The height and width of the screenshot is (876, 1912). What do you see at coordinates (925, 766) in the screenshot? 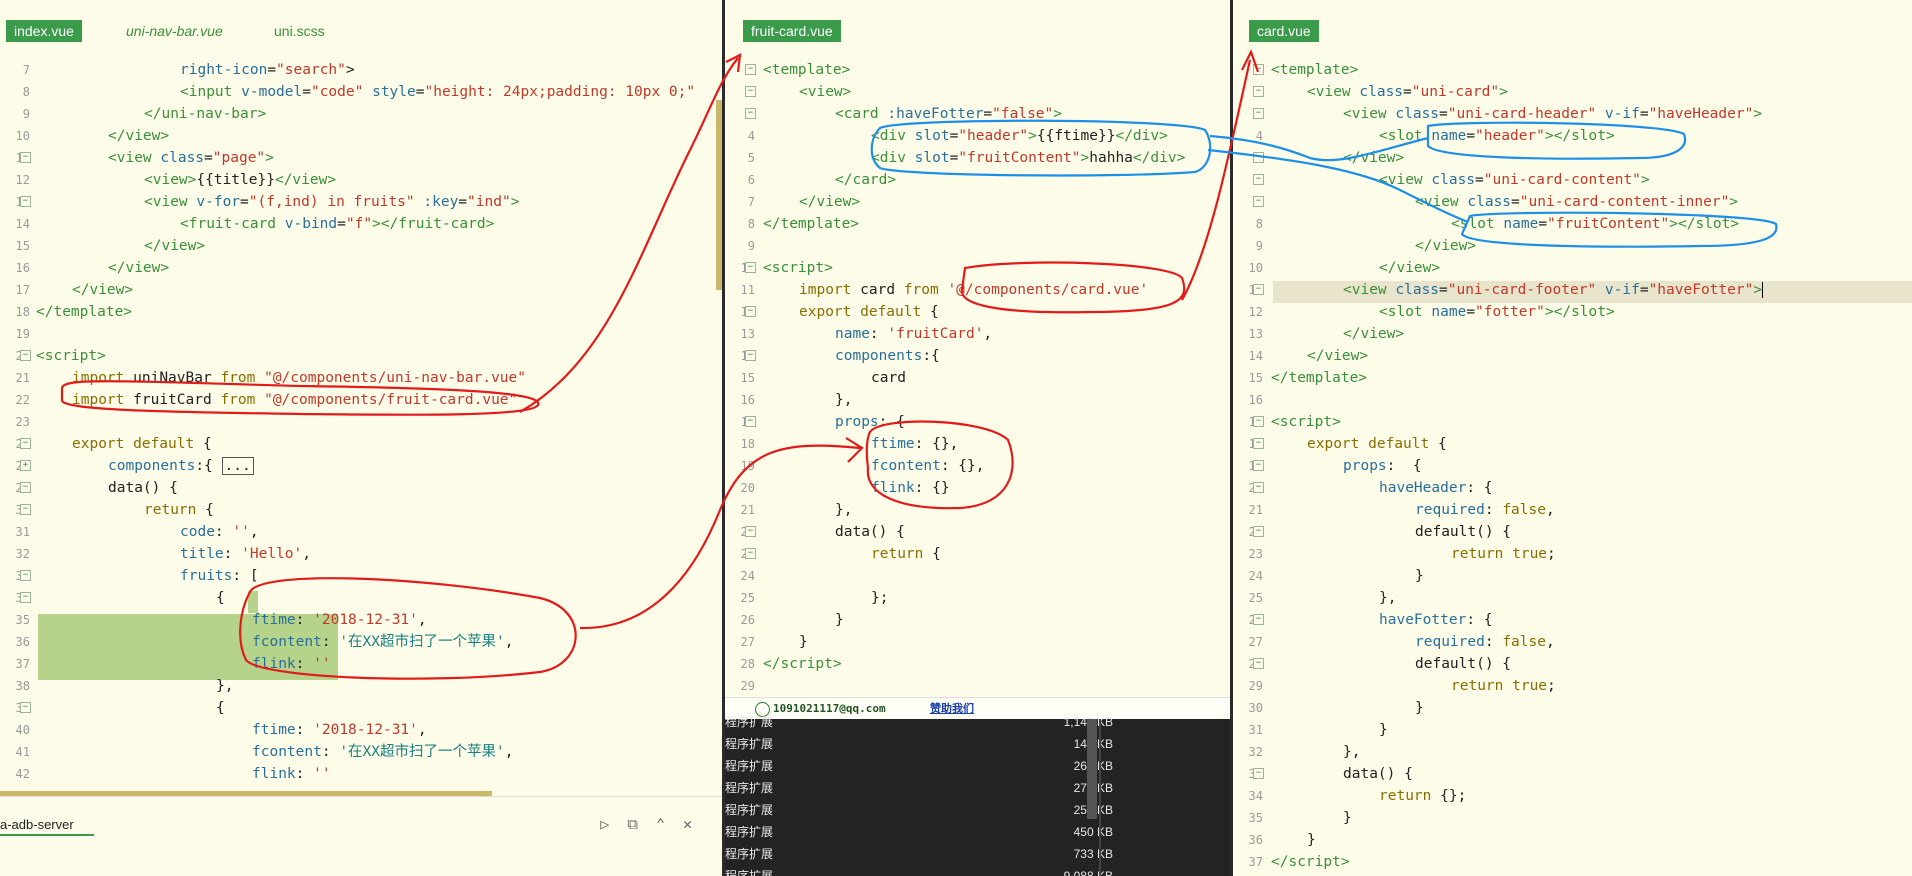
I see `file-row: 程序扩展 267 KB` at bounding box center [925, 766].